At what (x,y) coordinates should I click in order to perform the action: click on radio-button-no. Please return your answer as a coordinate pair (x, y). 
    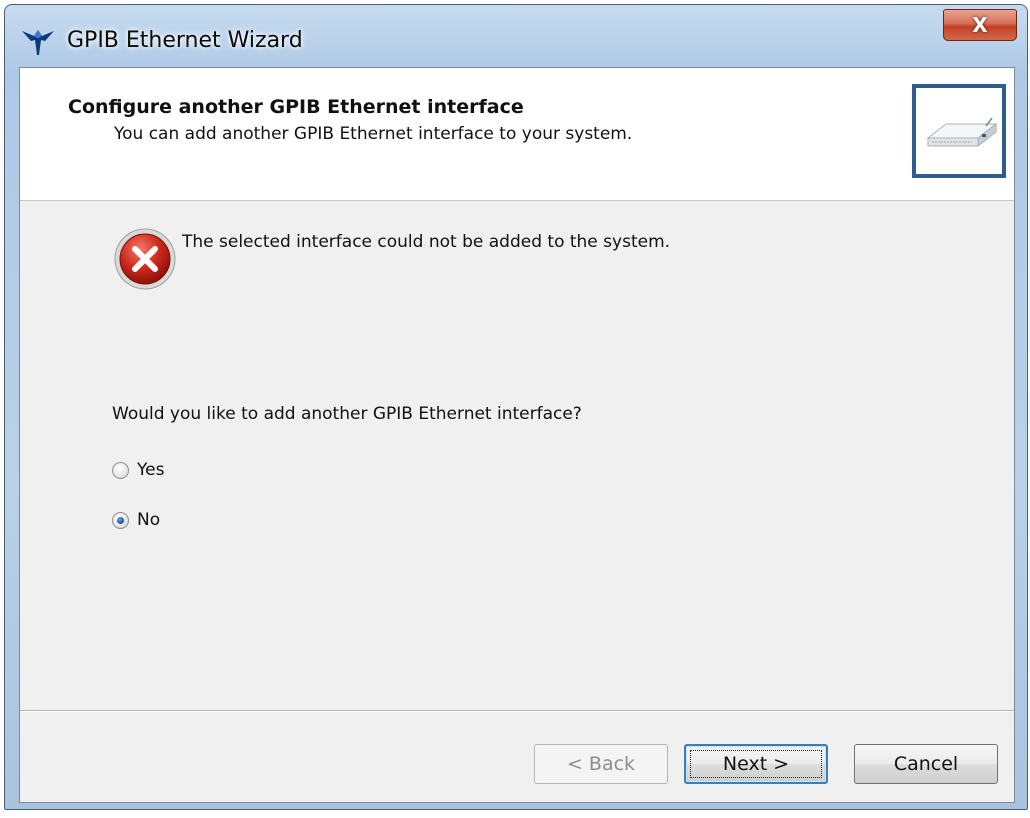
    Looking at the image, I should click on (120, 520).